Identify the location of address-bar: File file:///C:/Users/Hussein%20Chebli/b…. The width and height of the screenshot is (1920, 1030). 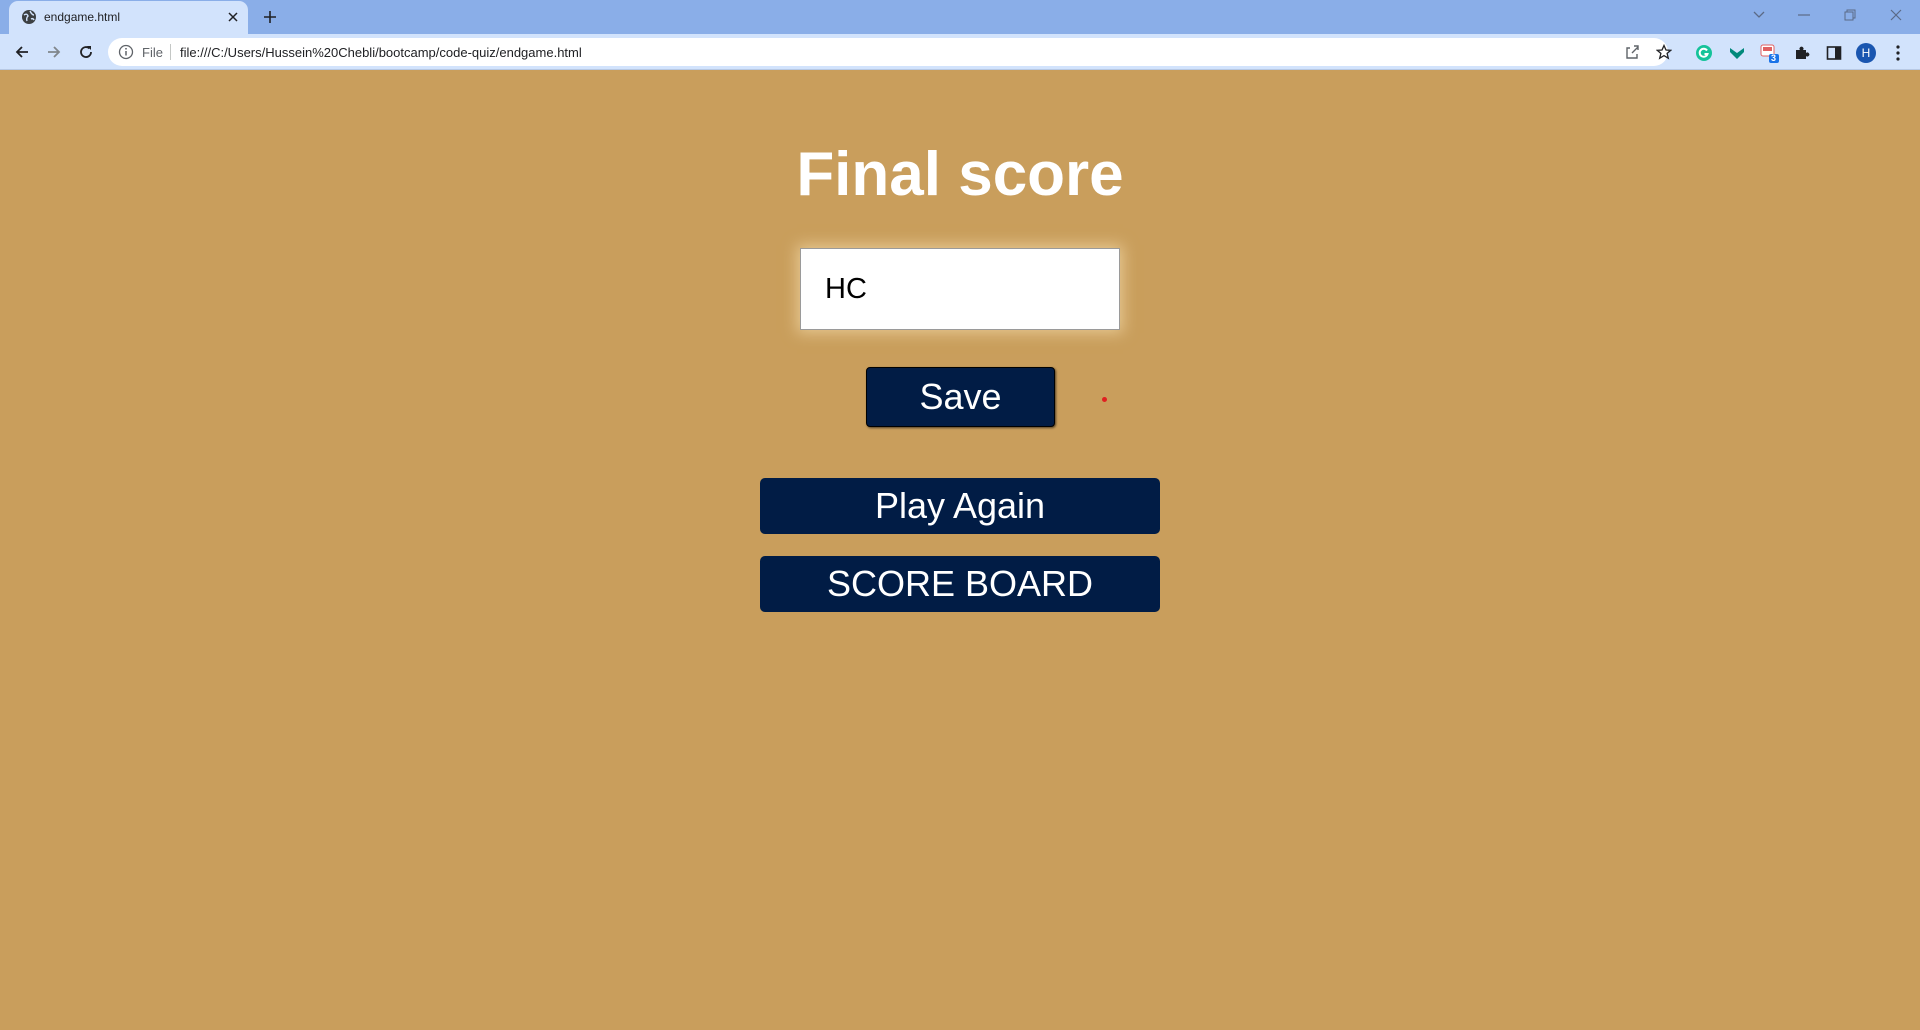
(890, 52).